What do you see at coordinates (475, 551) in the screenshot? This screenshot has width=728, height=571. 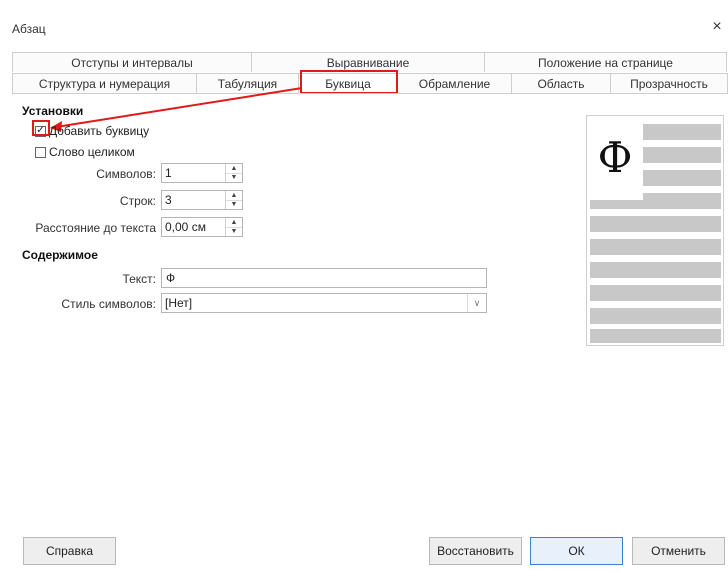 I see `reset-button: Восстановить` at bounding box center [475, 551].